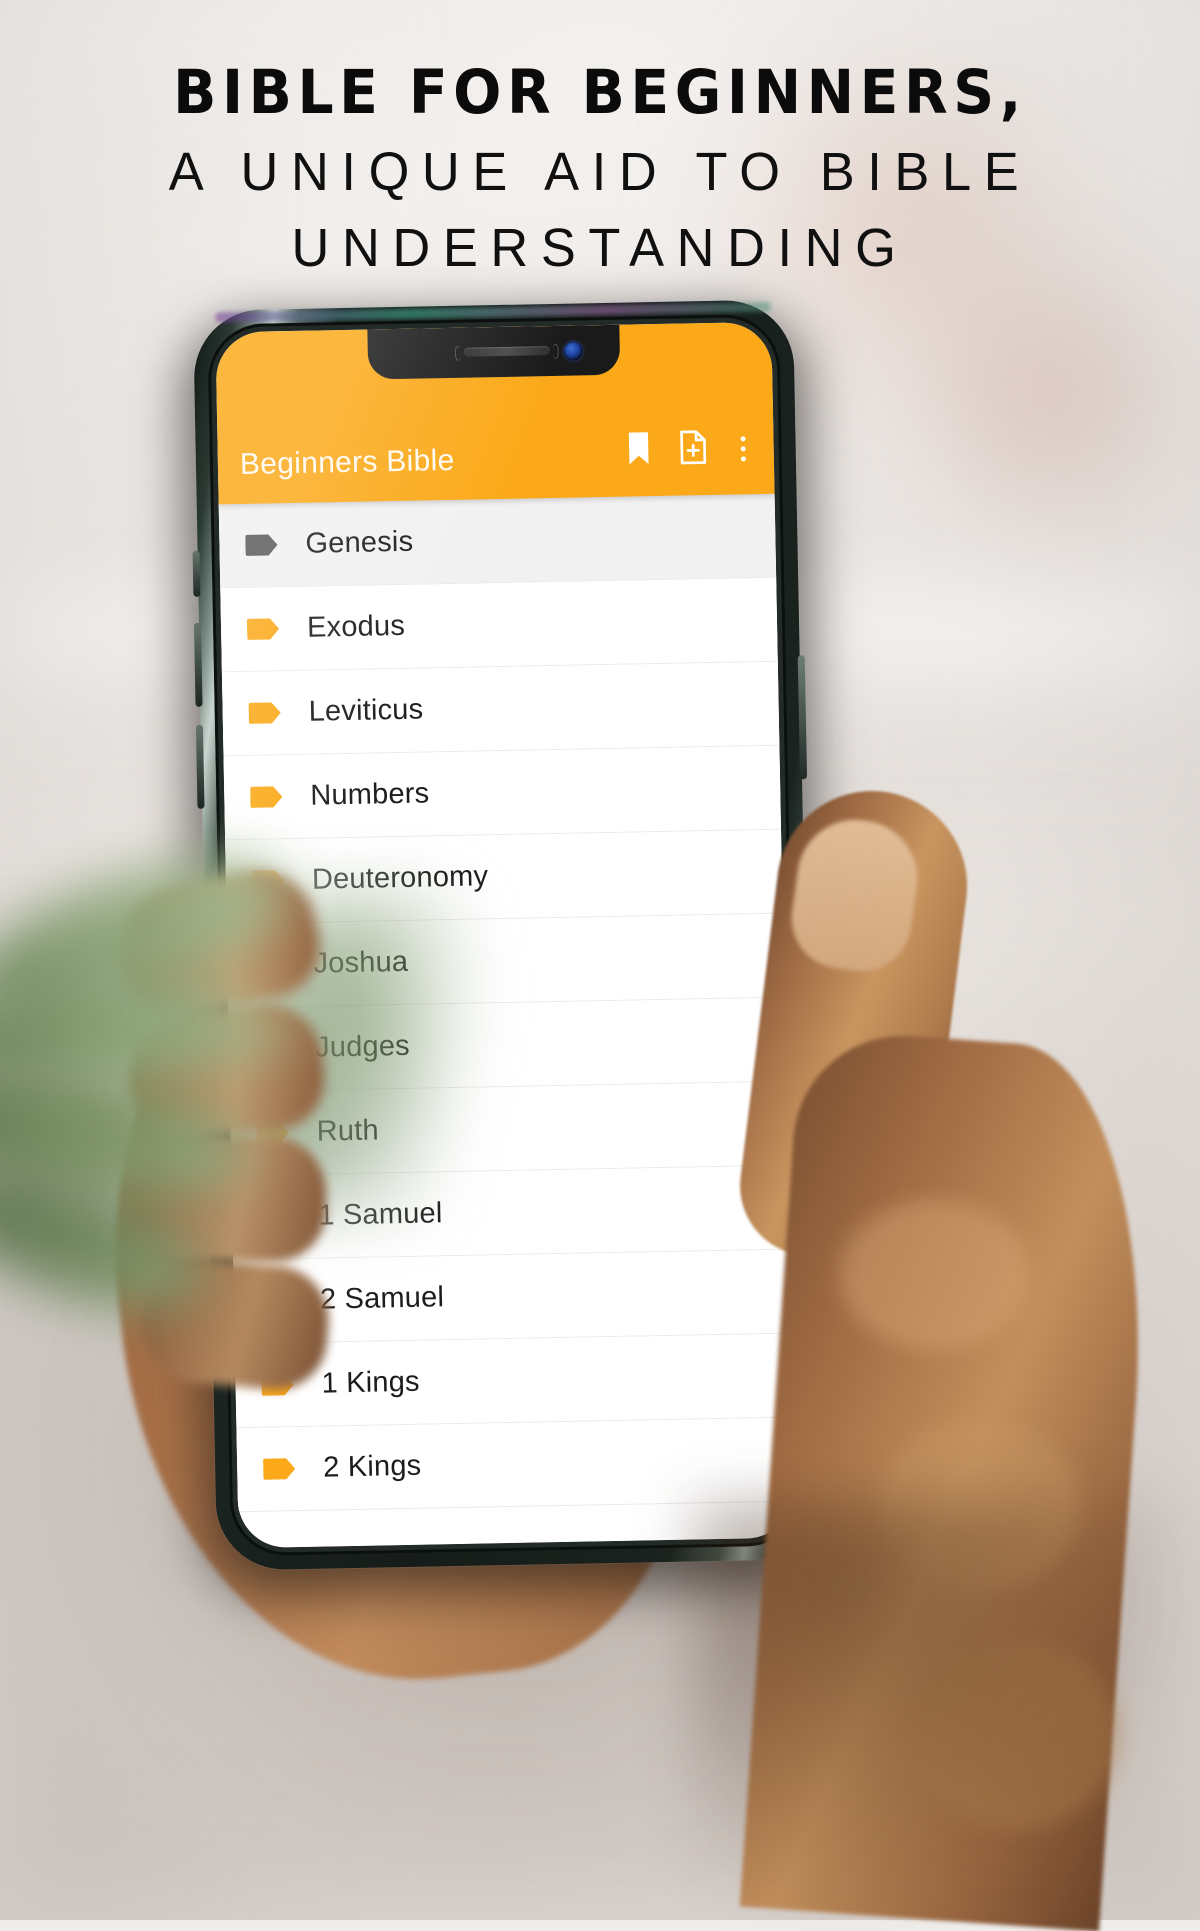 Image resolution: width=1200 pixels, height=1931 pixels. I want to click on phone-mute-switch, so click(196, 573).